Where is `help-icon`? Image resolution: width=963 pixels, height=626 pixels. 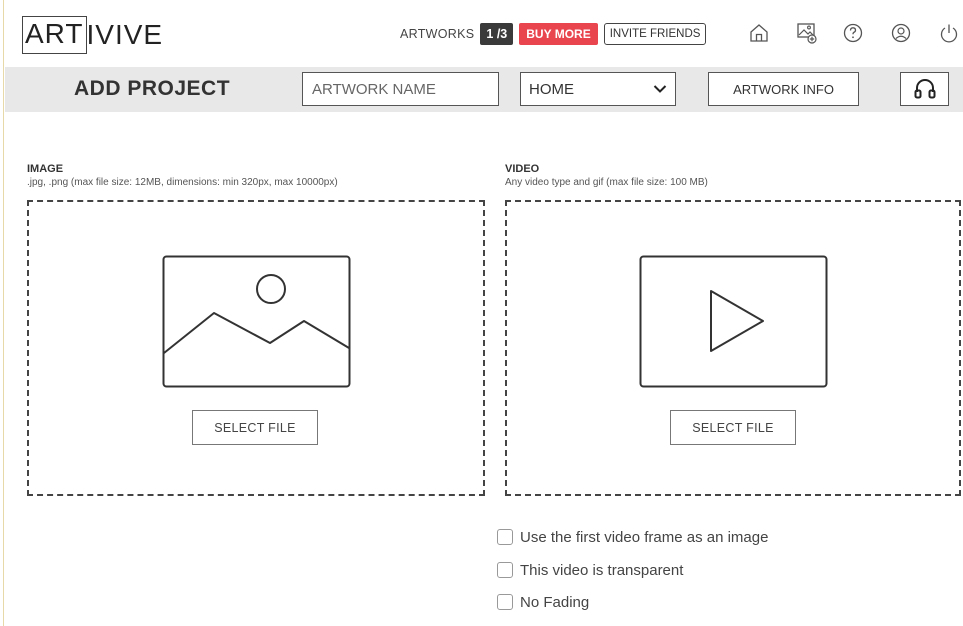 help-icon is located at coordinates (853, 33).